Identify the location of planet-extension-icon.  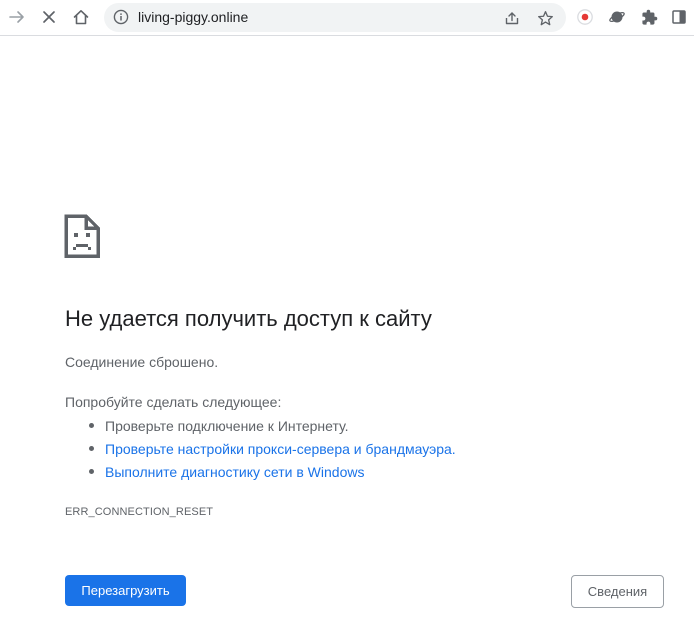
(617, 17).